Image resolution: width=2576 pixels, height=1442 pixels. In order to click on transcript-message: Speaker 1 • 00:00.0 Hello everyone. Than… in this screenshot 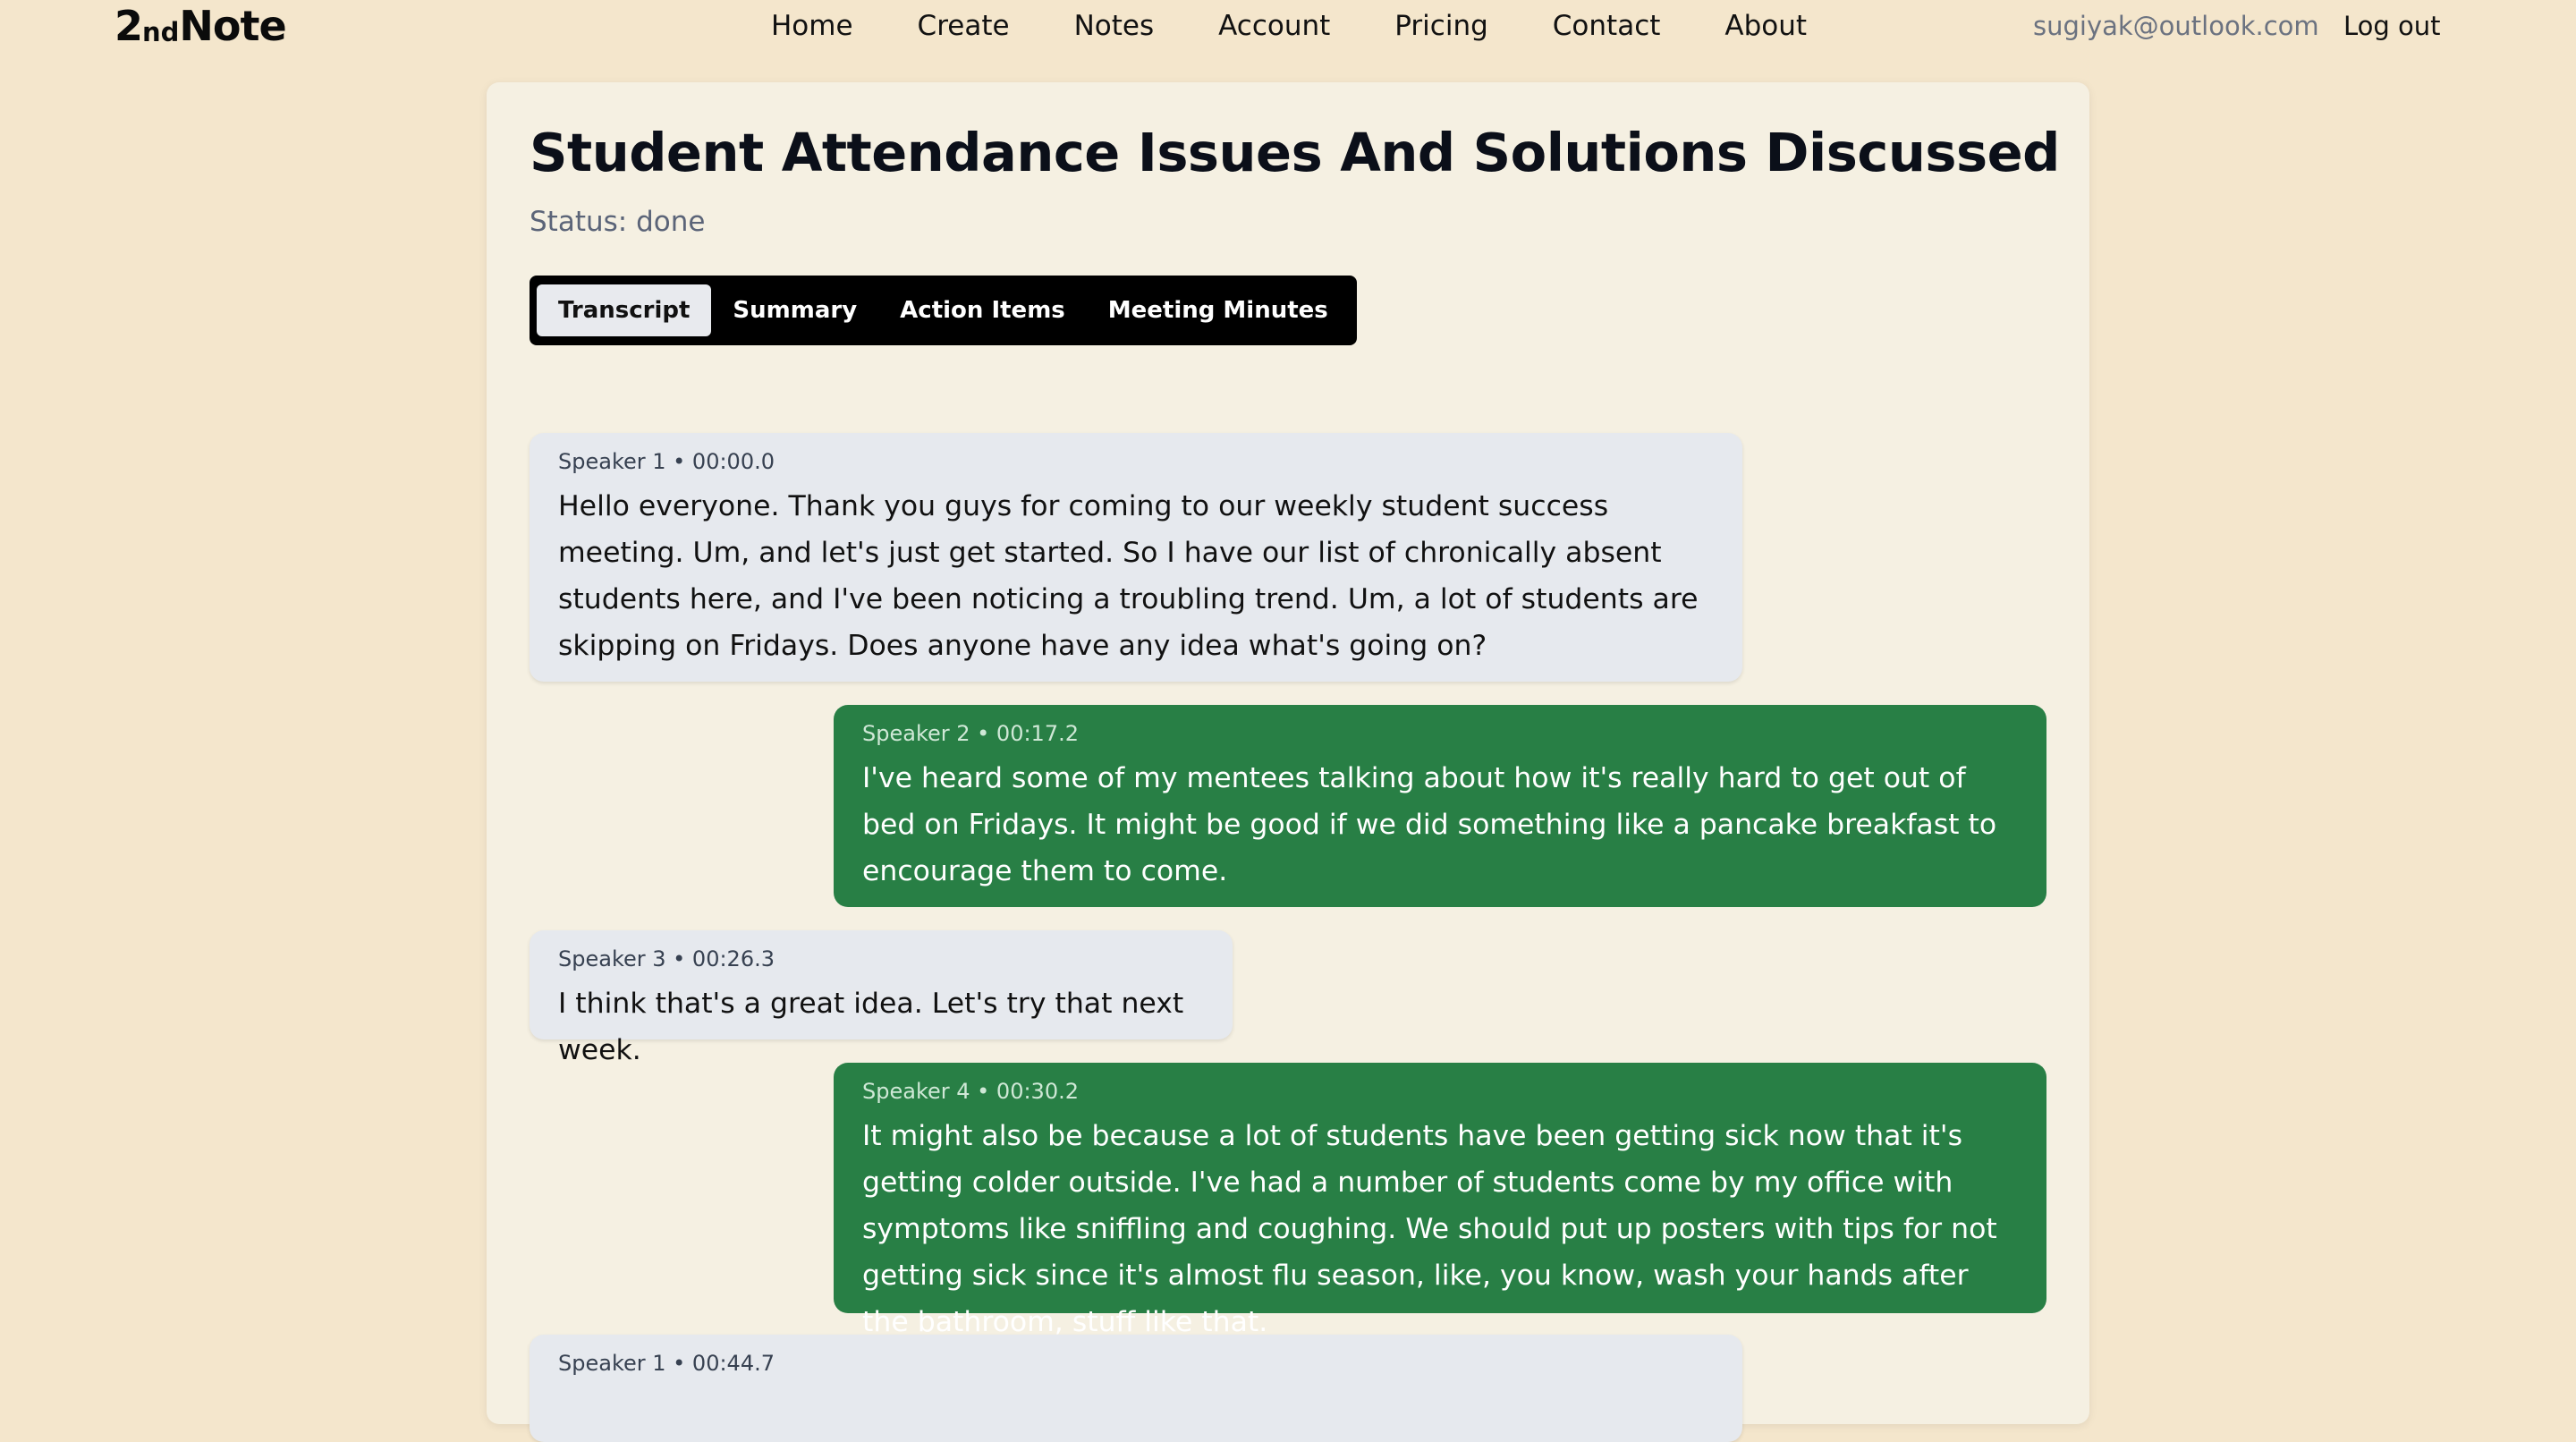, I will do `click(1136, 557)`.